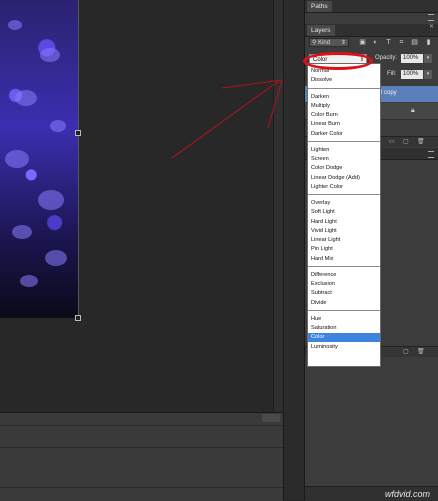  I want to click on blend-menu-item: Saturation, so click(344, 328).